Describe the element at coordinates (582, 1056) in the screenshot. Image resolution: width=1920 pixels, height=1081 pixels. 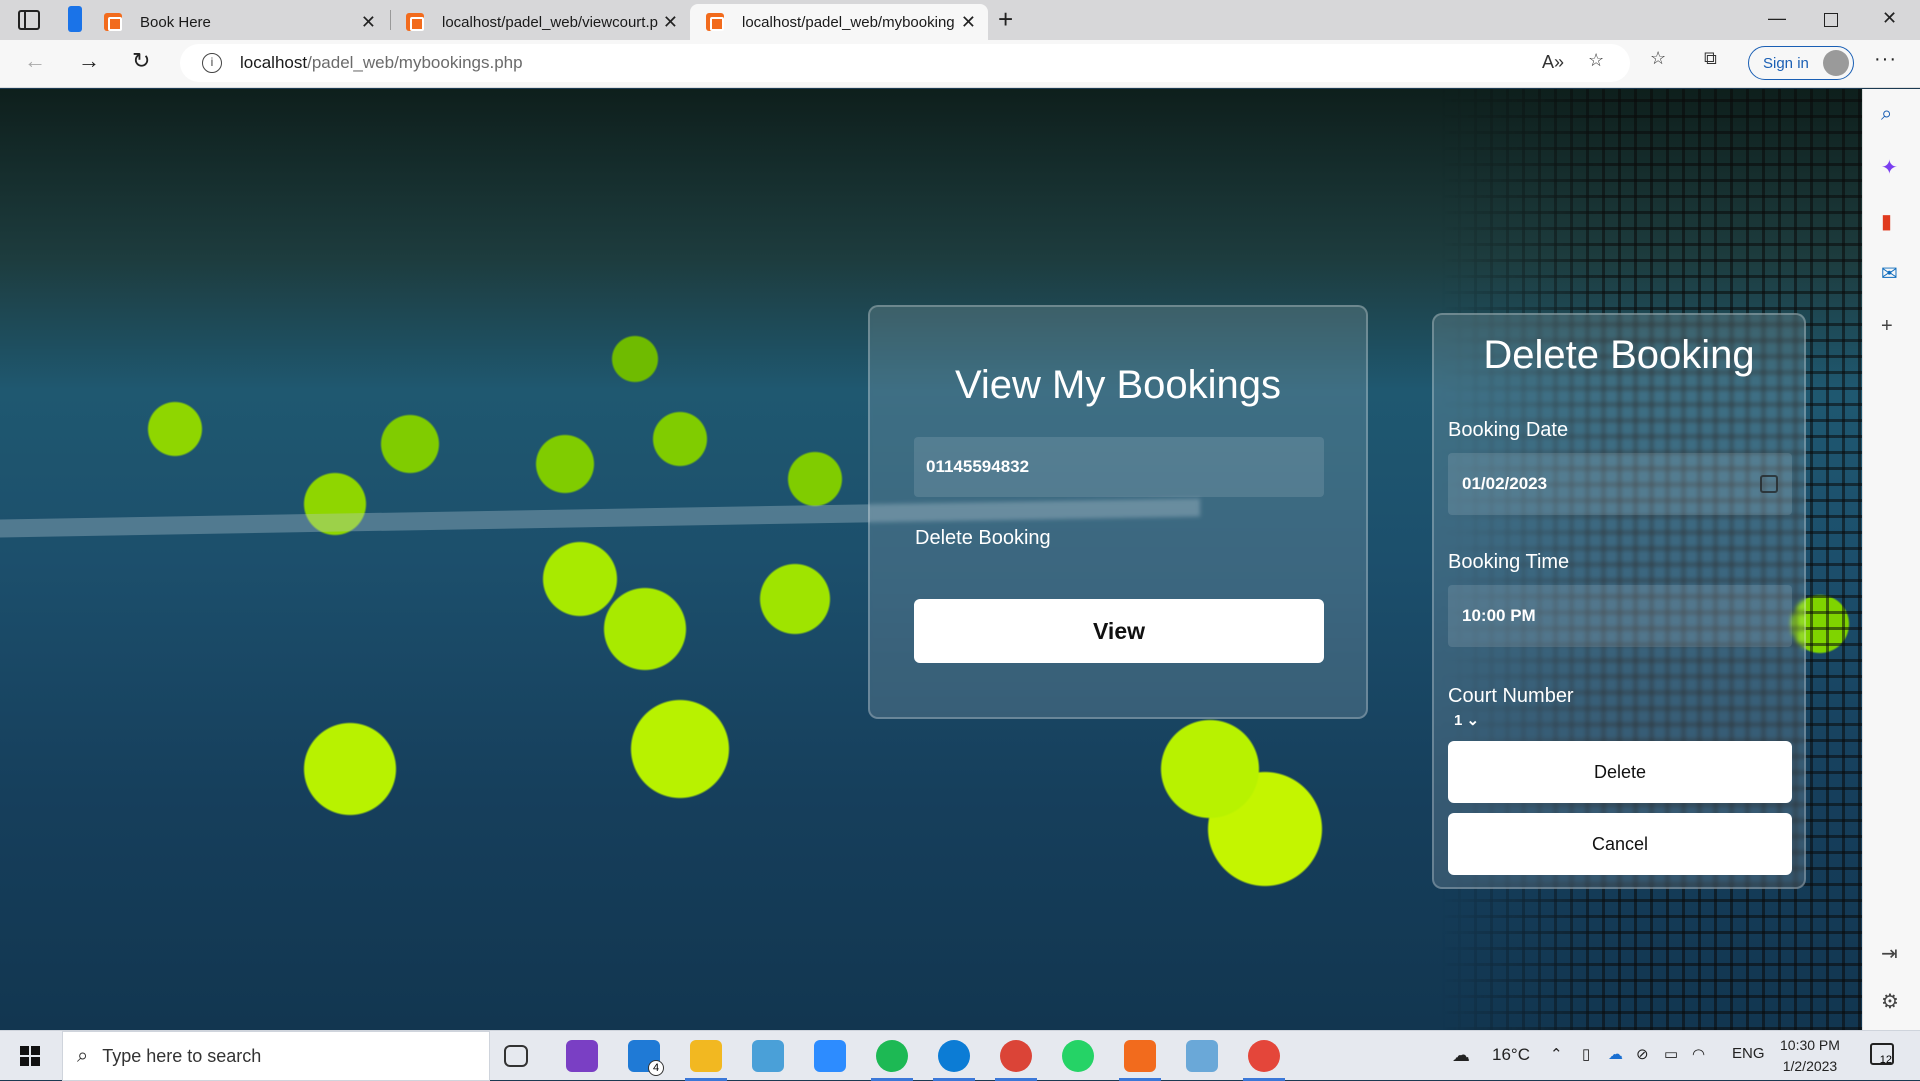
I see `visual-studio-icon` at that location.